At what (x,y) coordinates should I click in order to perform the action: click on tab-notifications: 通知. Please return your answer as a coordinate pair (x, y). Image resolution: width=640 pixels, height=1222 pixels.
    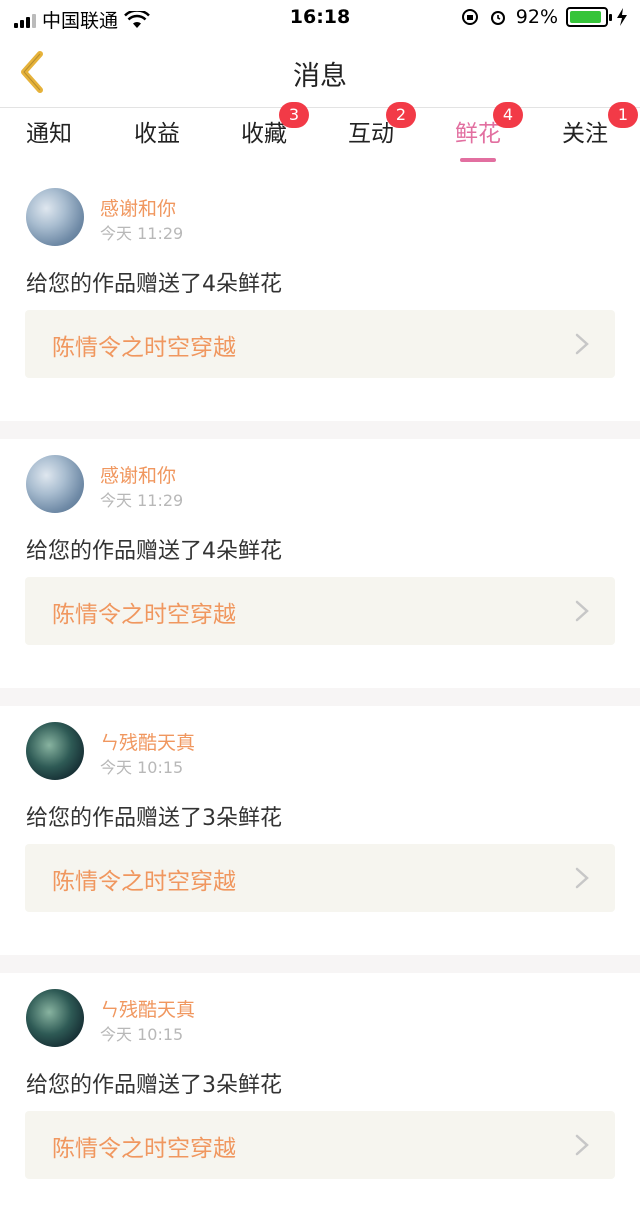
    Looking at the image, I should click on (49, 139).